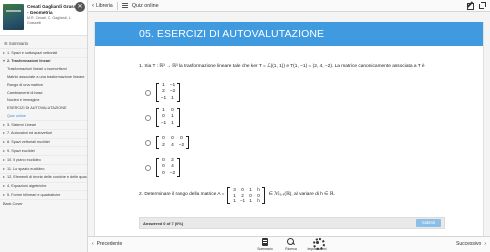  I want to click on answer-option: 0 0 0 2 4 −2, so click(167, 142).